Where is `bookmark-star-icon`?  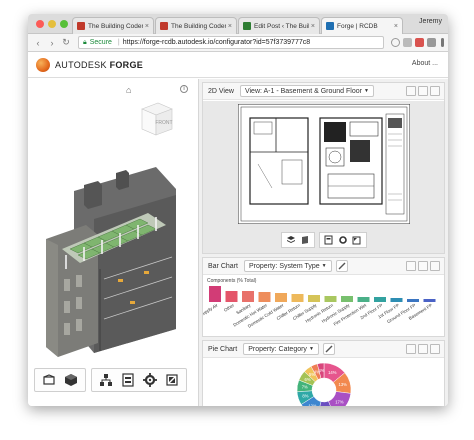
bookmark-star-icon is located at coordinates (395, 42).